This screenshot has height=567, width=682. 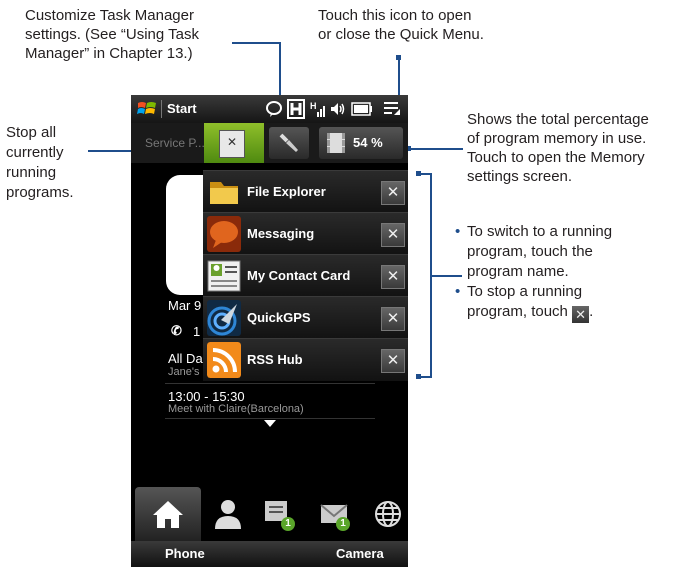 What do you see at coordinates (40, 163) in the screenshot?
I see `callout-stop-all: Stop all currently running programs.` at bounding box center [40, 163].